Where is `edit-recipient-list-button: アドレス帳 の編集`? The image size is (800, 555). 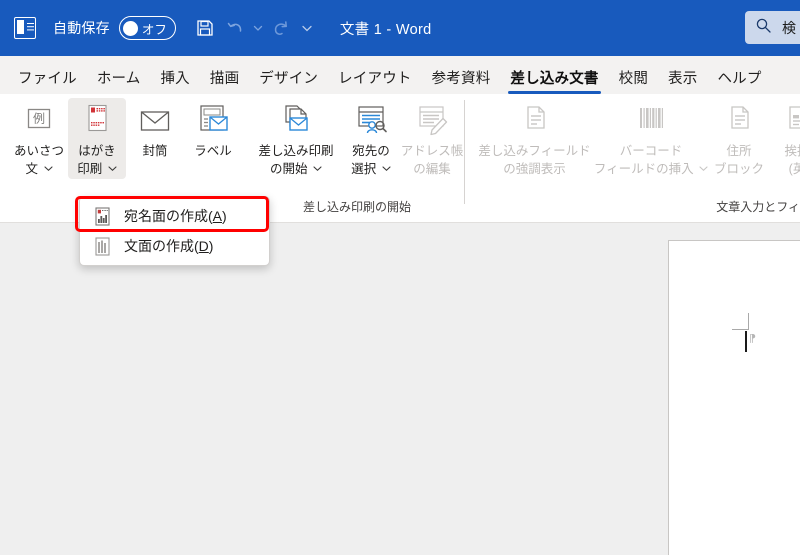 edit-recipient-list-button: アドレス帳 の編集 is located at coordinates (432, 138).